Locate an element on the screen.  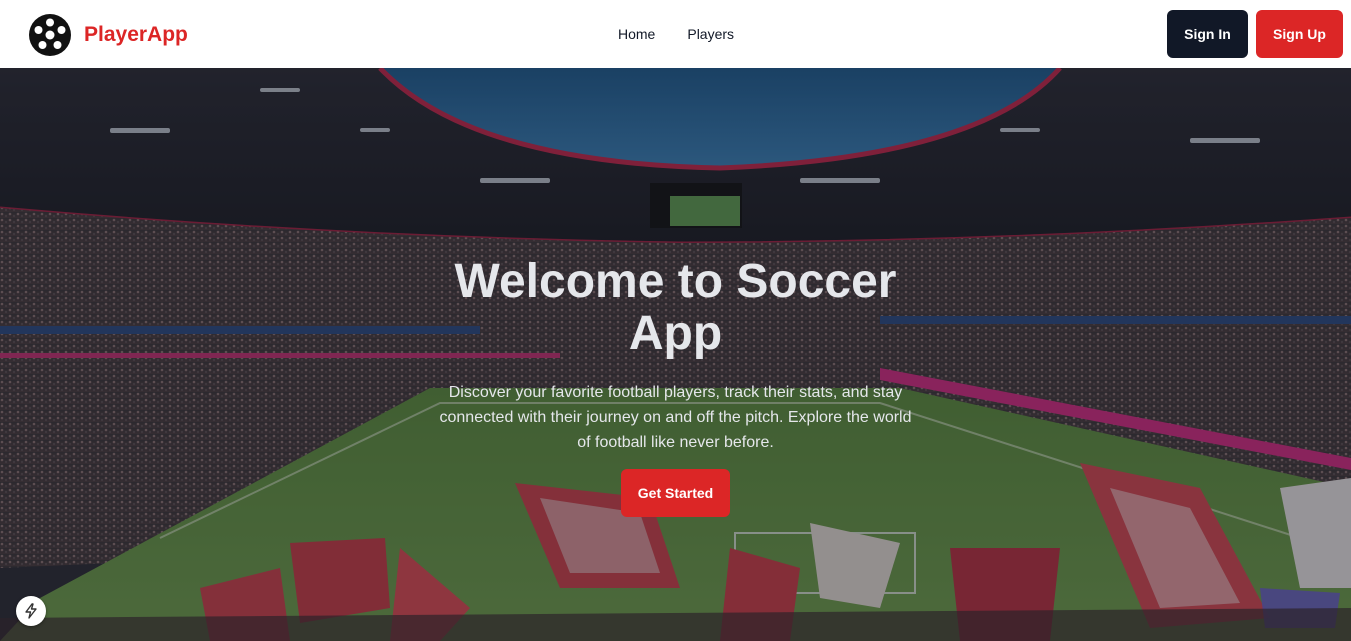
hero-title: Welcome to Soccer App is located at coordinates (675, 307).